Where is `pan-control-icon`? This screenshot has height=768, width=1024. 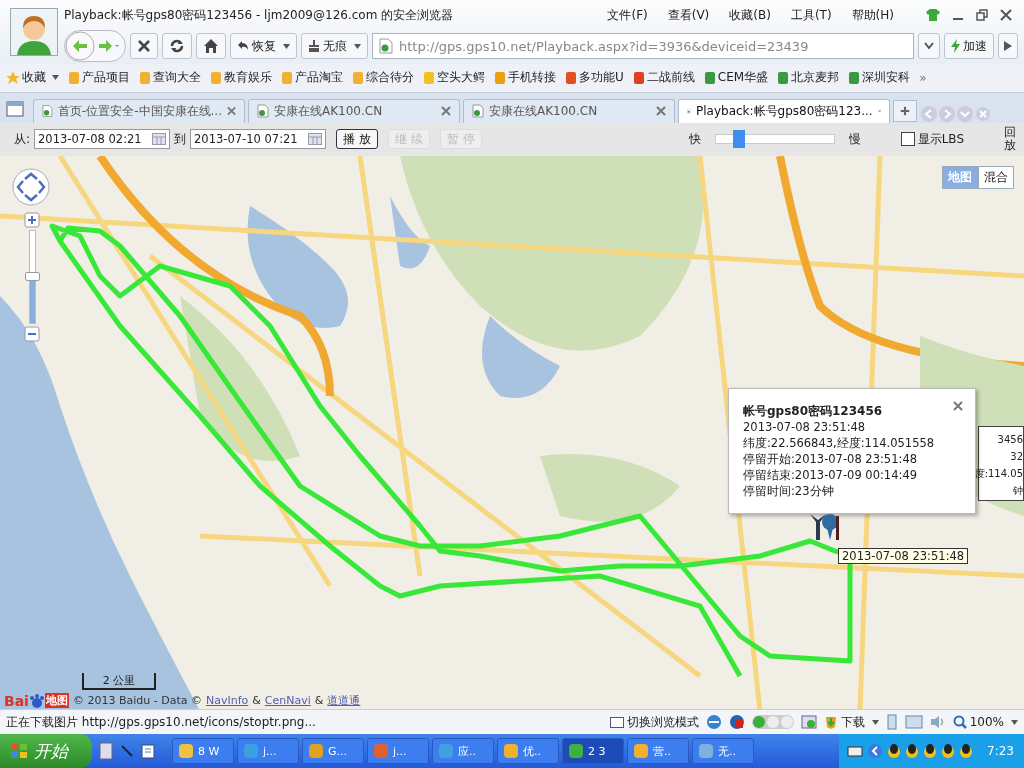 pan-control-icon is located at coordinates (31, 186).